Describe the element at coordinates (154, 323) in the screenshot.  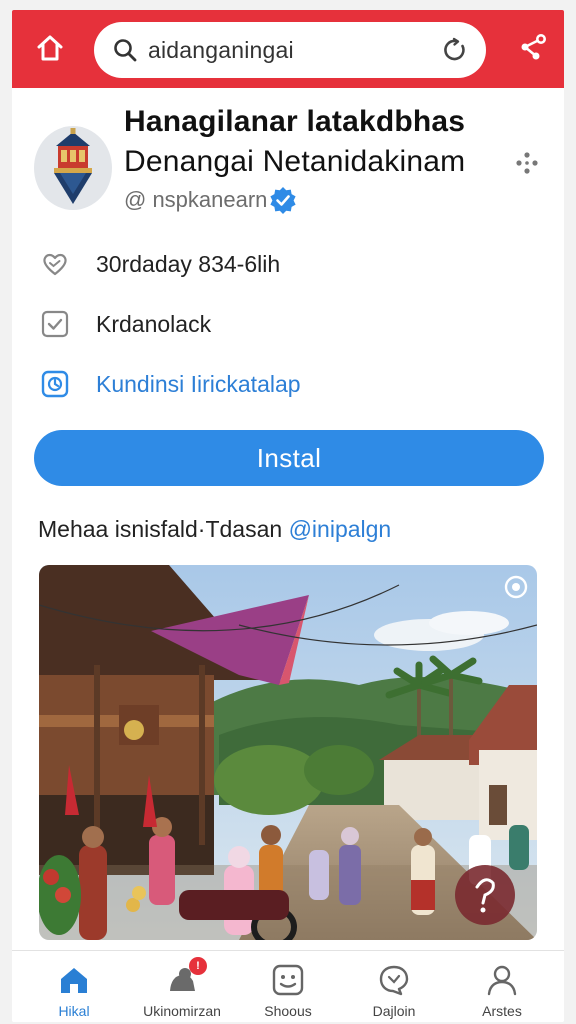
I see `info-row-text: Krdanolack` at that location.